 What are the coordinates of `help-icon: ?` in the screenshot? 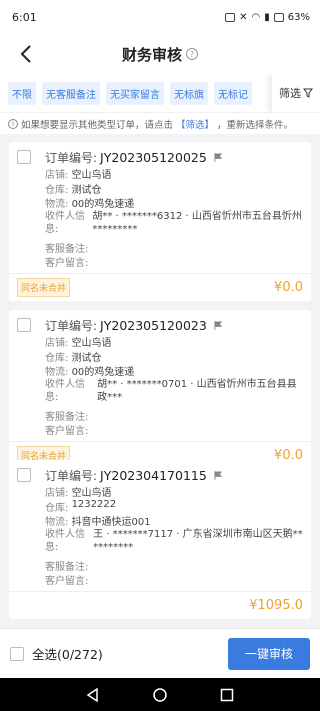 It's located at (192, 54).